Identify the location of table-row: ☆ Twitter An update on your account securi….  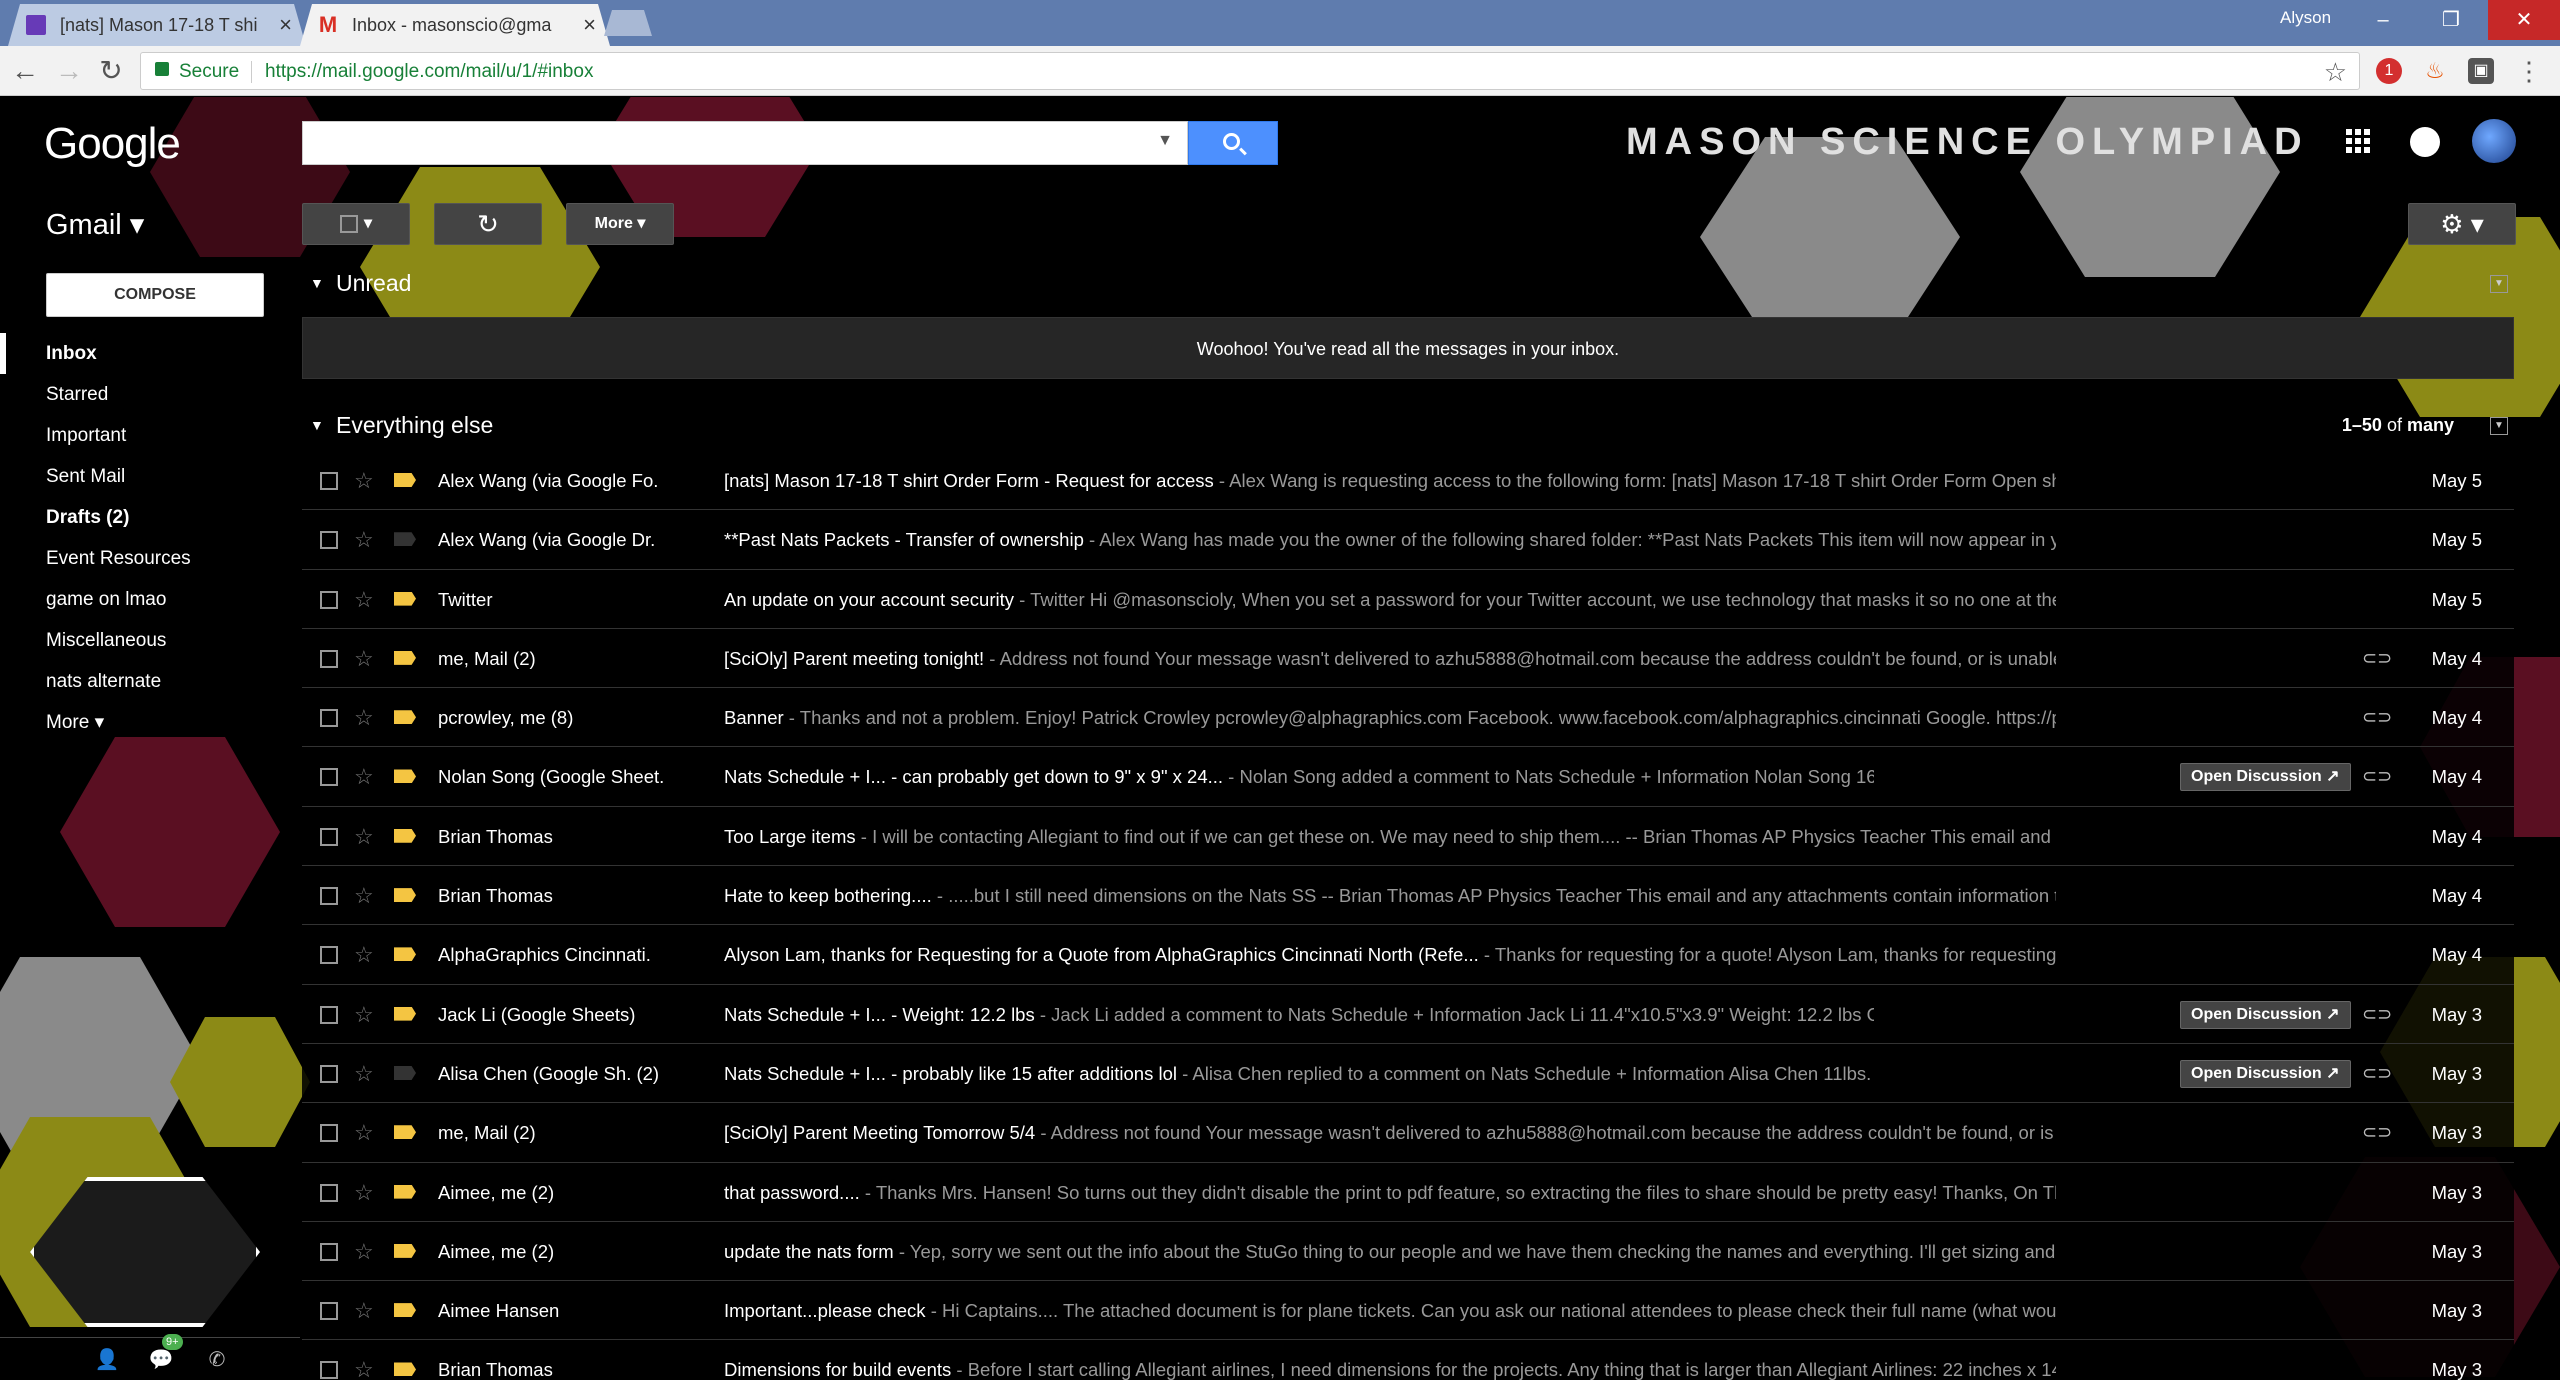
(1408, 599).